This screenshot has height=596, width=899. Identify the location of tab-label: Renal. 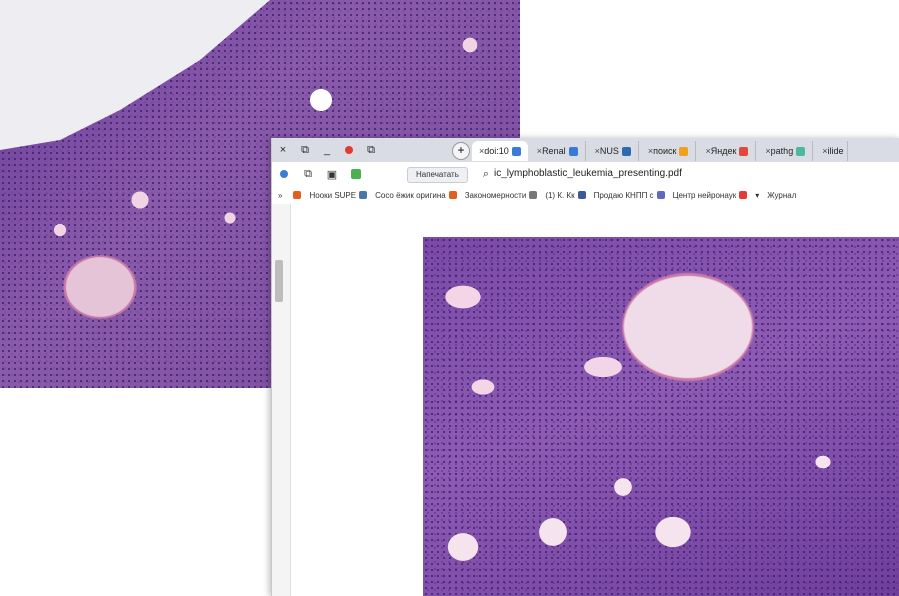
(554, 151).